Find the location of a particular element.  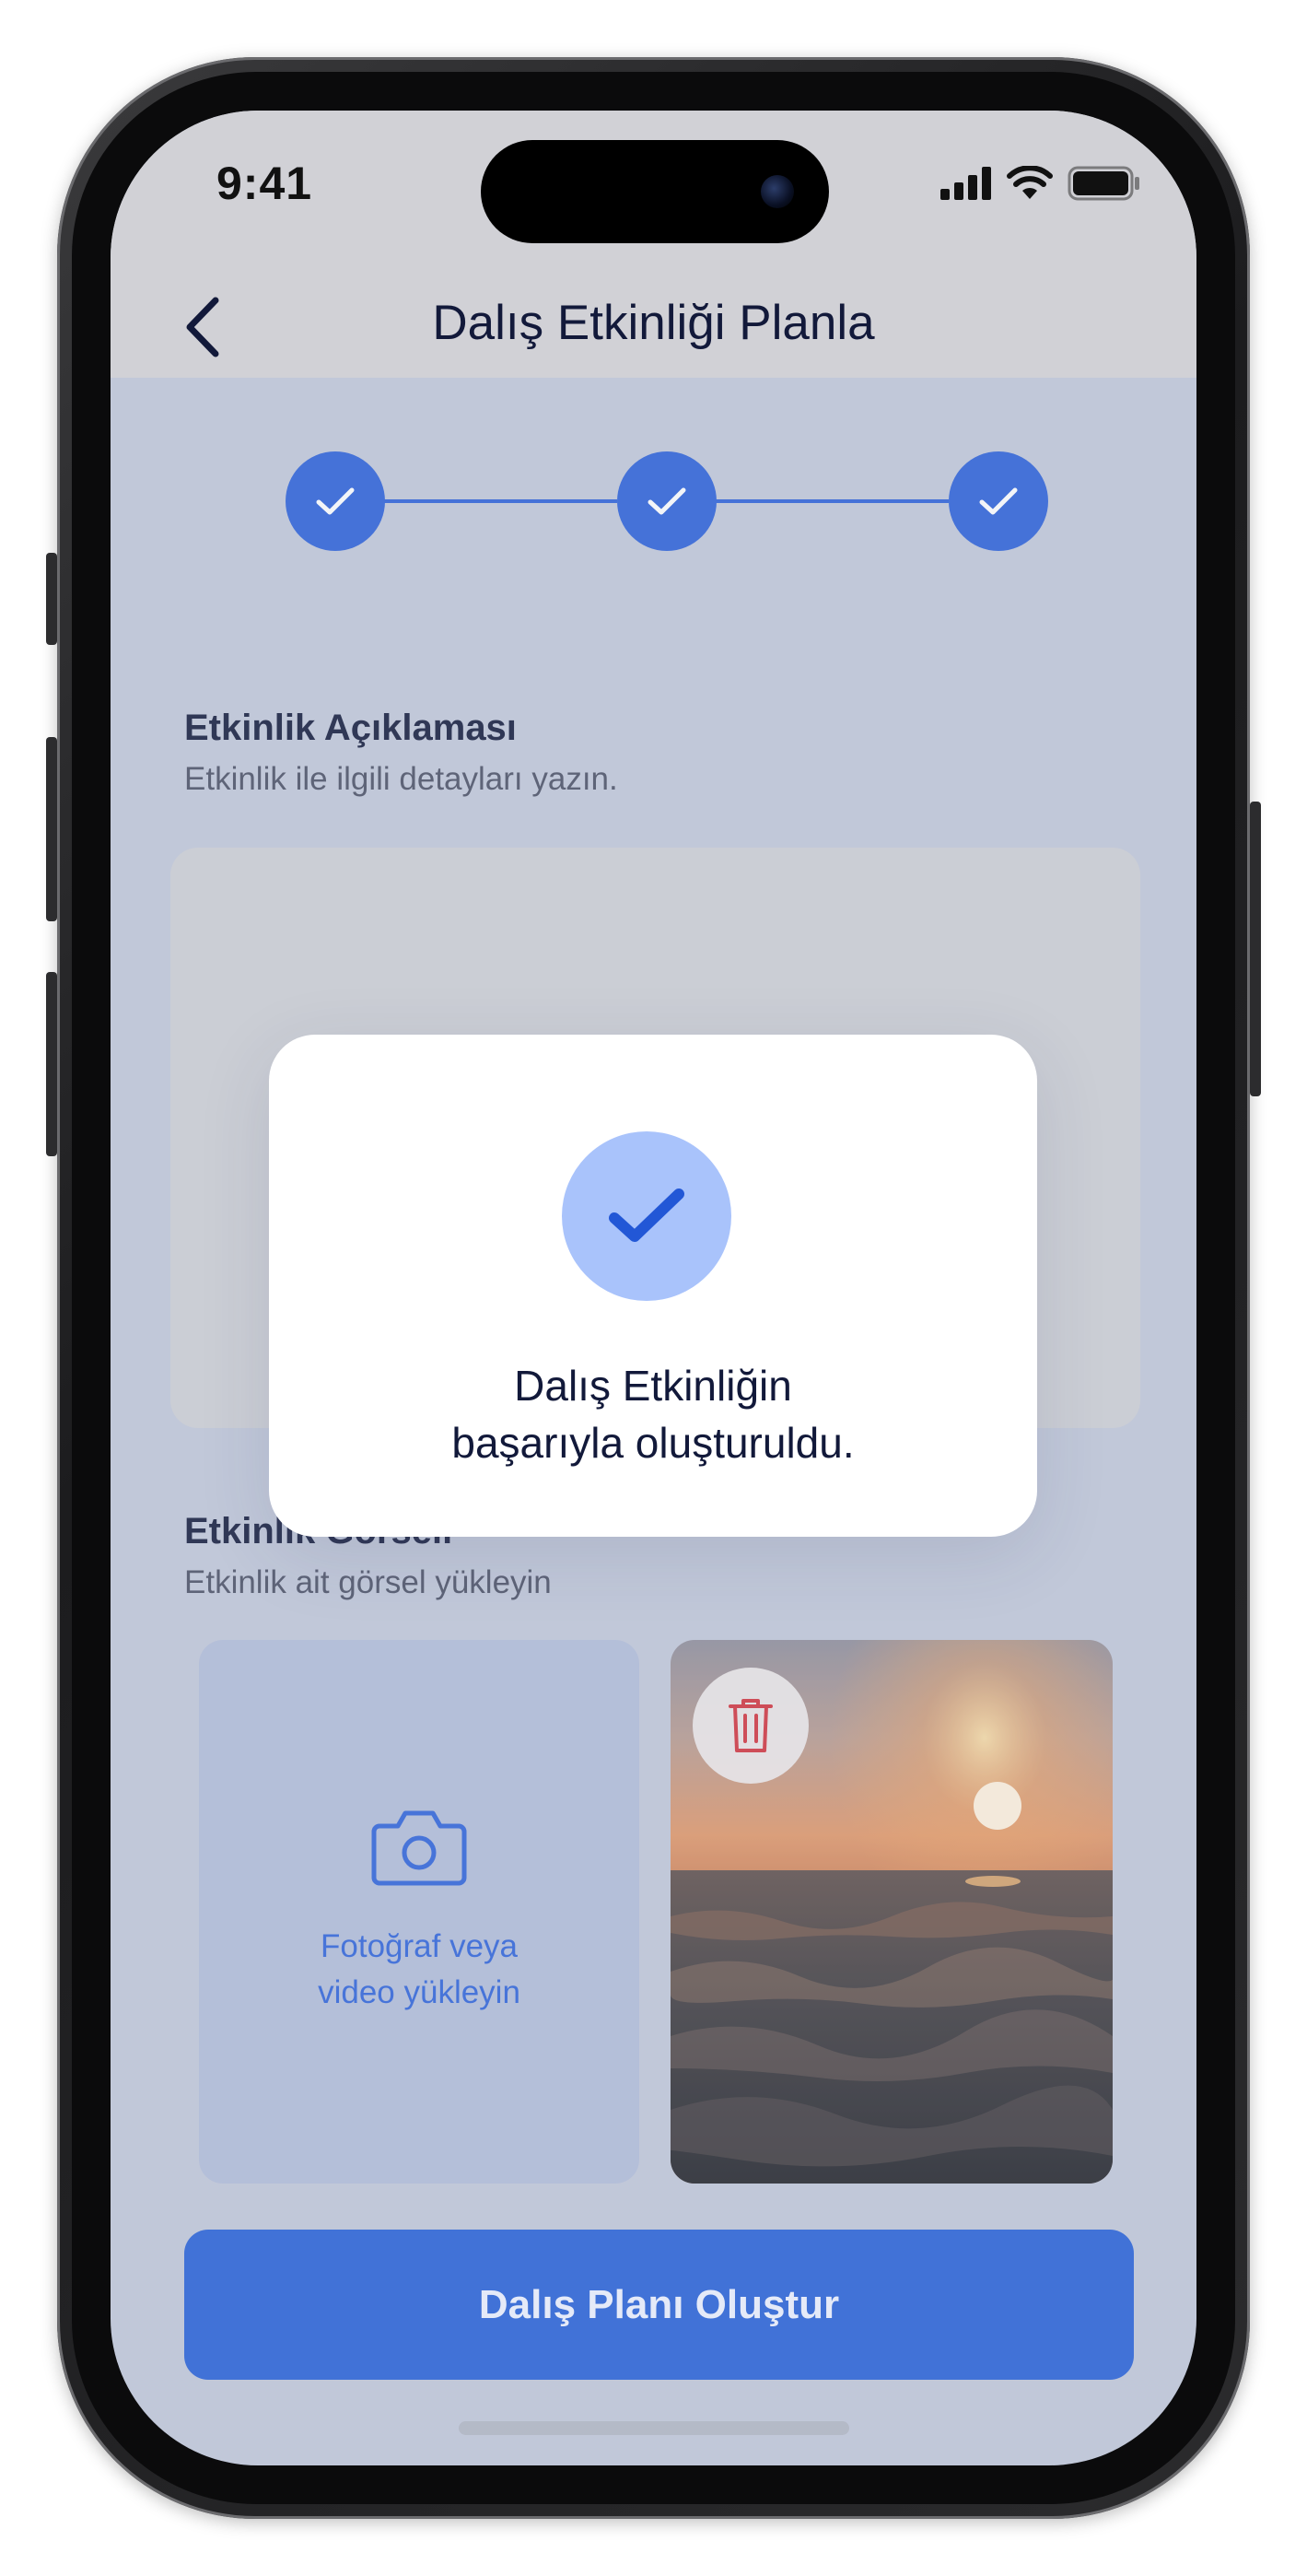

create-dive-plan-button: Dalış Planı Oluştur is located at coordinates (659, 2305).